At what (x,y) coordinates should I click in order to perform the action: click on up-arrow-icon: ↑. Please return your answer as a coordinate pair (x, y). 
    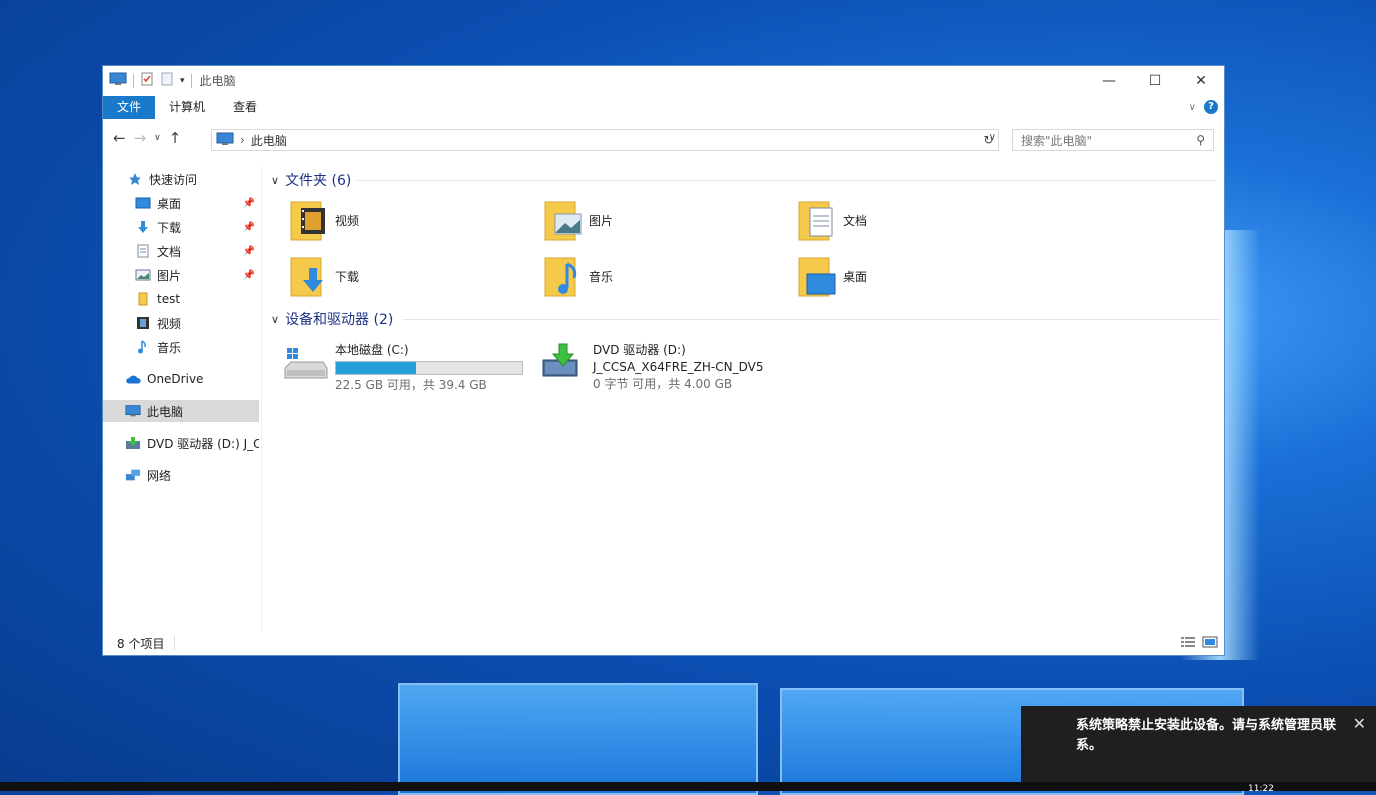
    Looking at the image, I should click on (175, 138).